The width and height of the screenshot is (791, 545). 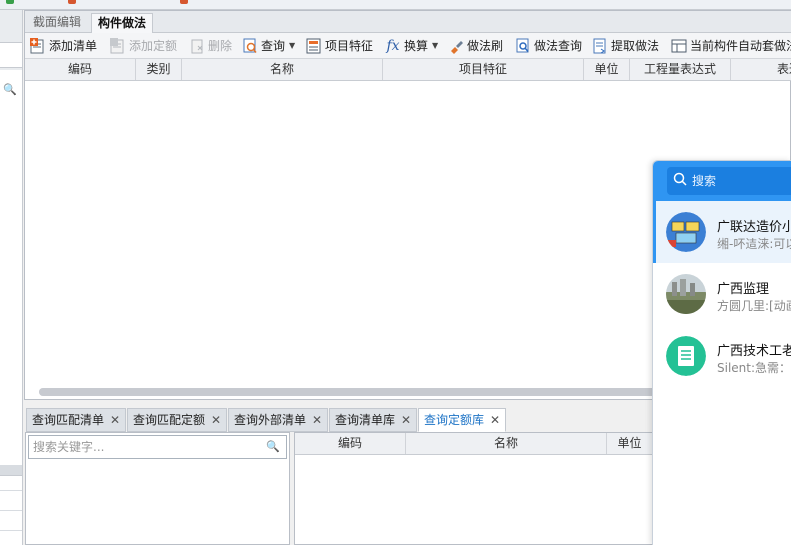 I want to click on method-query-icon, so click(x=523, y=46).